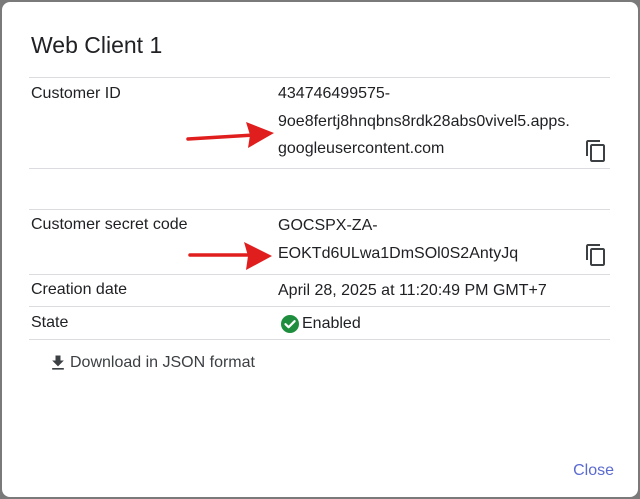 Image resolution: width=640 pixels, height=499 pixels. I want to click on copy-customer-id-button, so click(596, 151).